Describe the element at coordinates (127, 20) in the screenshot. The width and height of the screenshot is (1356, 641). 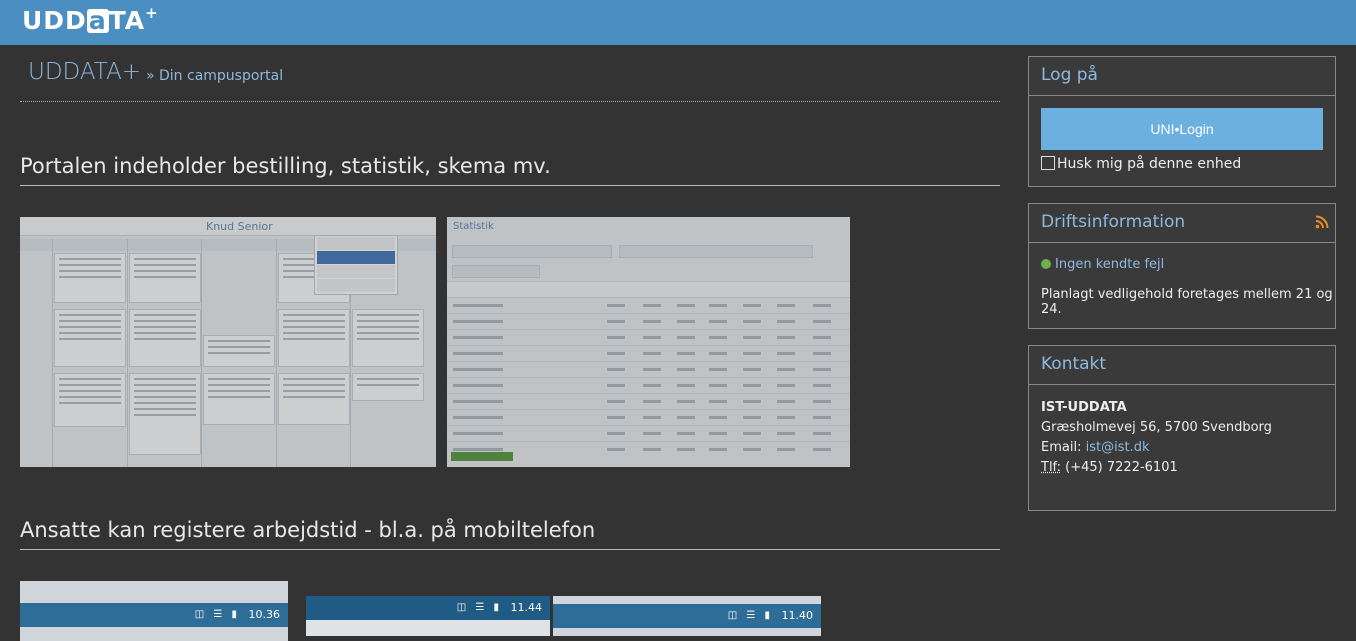
I see `logo-text-rest: TA` at that location.